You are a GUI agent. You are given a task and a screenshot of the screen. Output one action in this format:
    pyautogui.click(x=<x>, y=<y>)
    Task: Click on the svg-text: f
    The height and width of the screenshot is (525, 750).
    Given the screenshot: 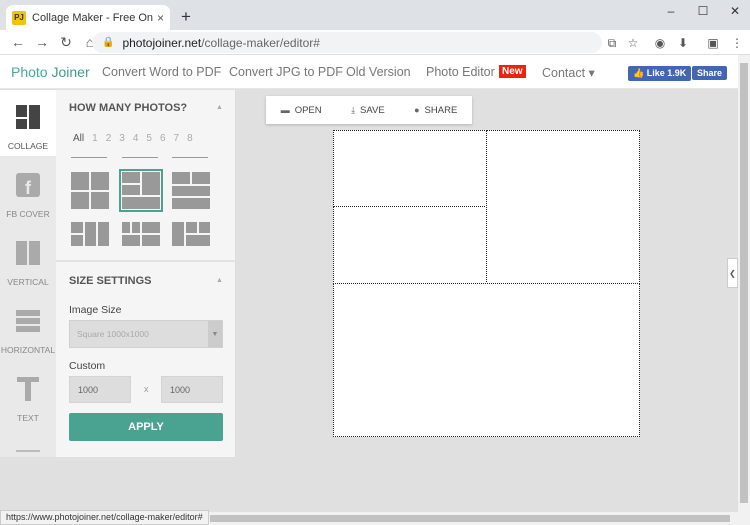 What is the action you would take?
    pyautogui.click(x=28, y=188)
    